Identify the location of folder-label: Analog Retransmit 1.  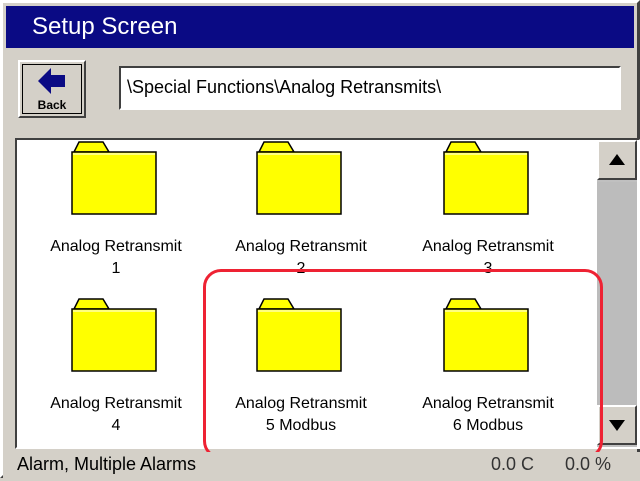
(116, 258).